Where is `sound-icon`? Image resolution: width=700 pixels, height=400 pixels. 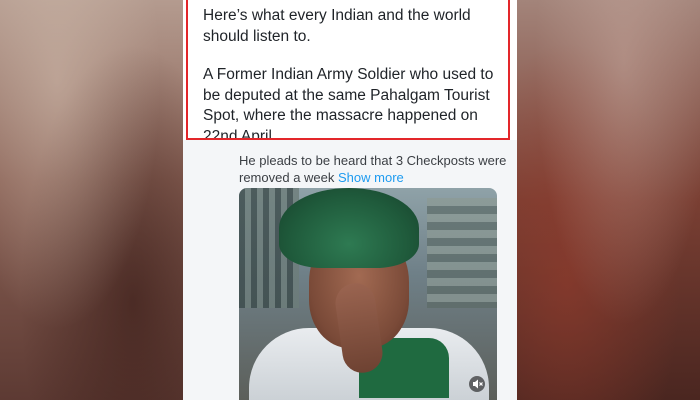
sound-icon is located at coordinates (477, 384).